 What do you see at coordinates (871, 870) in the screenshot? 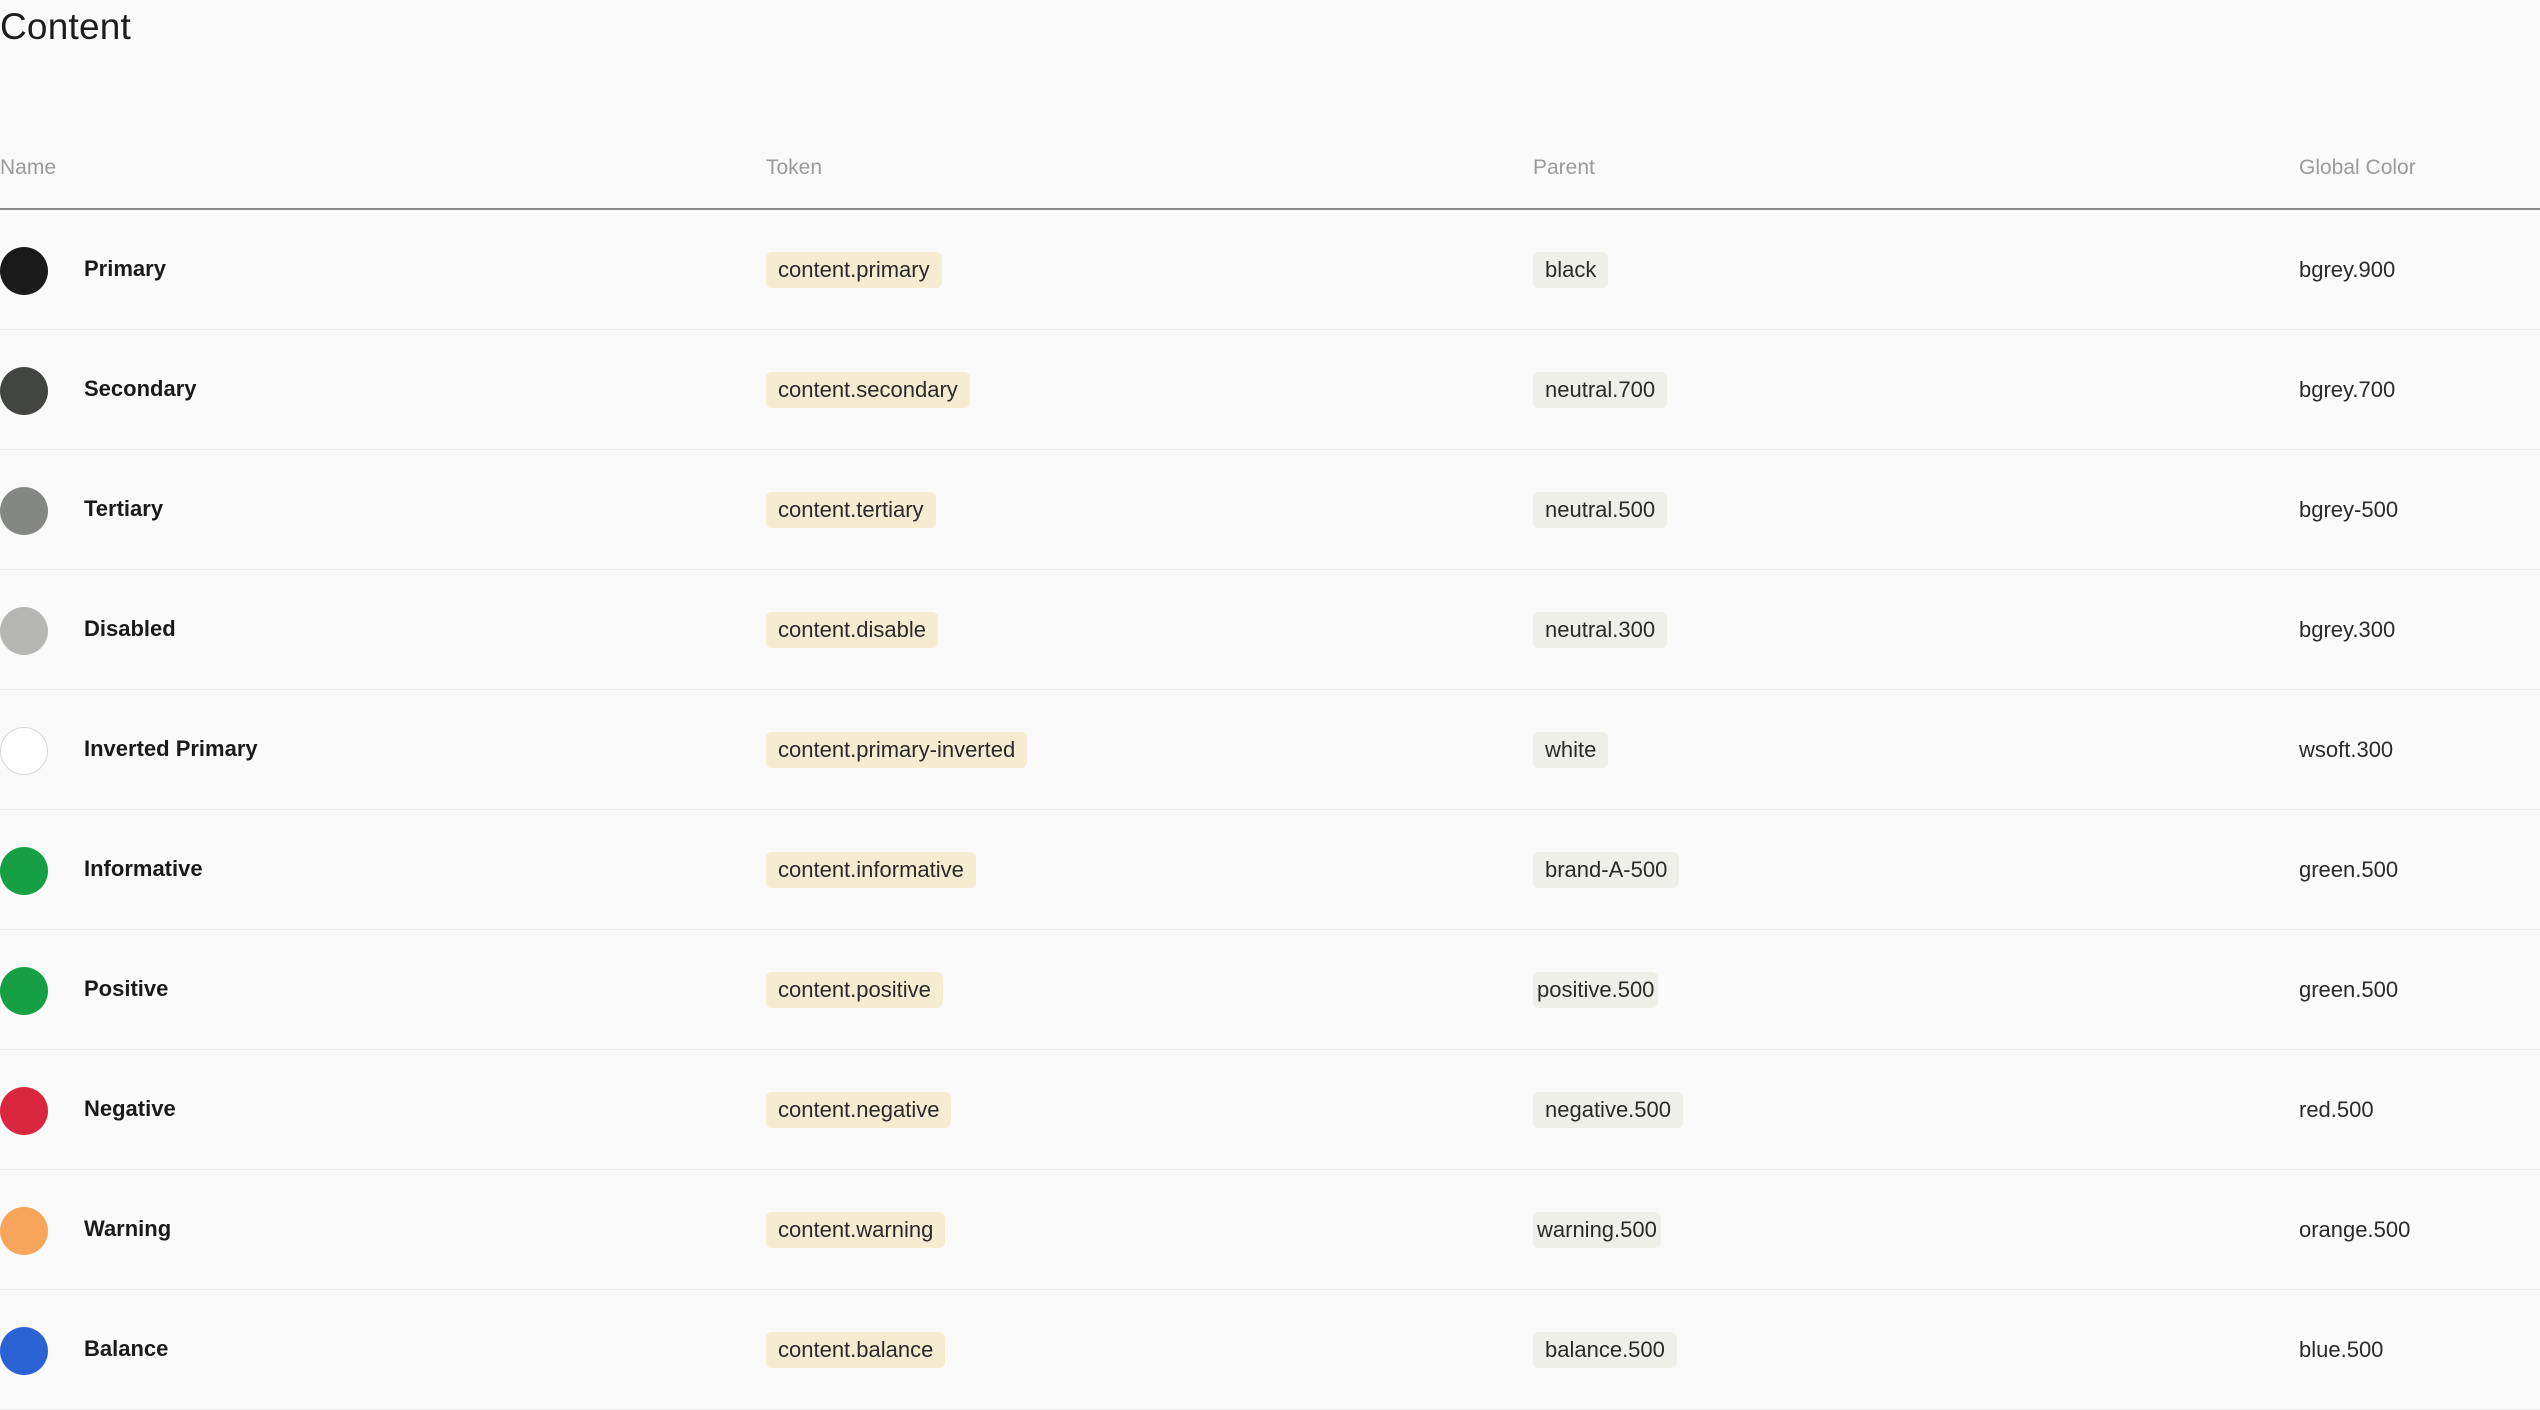
I see `token-chip: content.informative` at bounding box center [871, 870].